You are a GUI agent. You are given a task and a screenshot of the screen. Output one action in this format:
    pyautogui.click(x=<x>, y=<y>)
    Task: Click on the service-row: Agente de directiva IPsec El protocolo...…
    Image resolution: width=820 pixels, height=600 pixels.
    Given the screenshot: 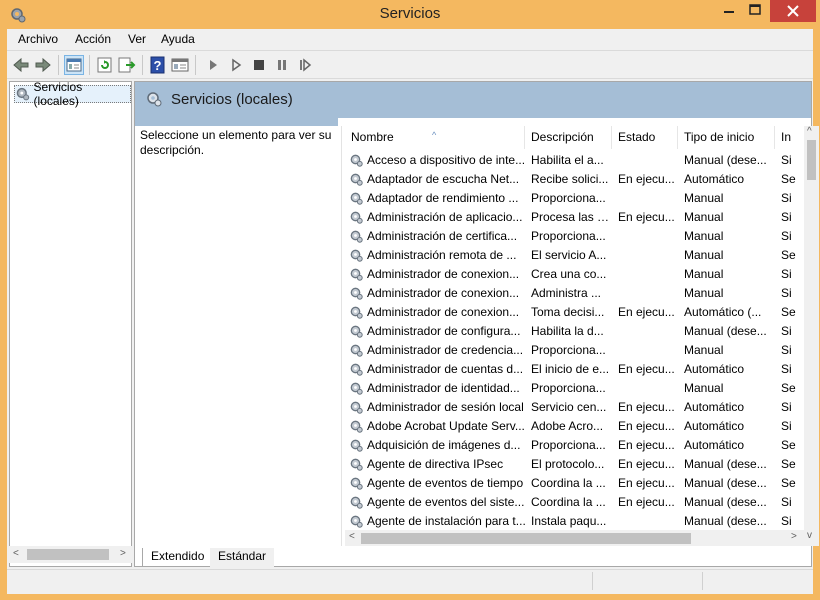 What is the action you would take?
    pyautogui.click(x=577, y=464)
    